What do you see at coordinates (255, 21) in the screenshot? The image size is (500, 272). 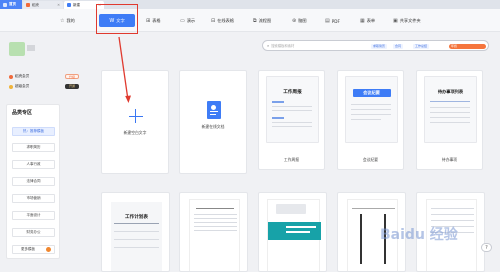 I see `flowchart-icon: ⧉` at bounding box center [255, 21].